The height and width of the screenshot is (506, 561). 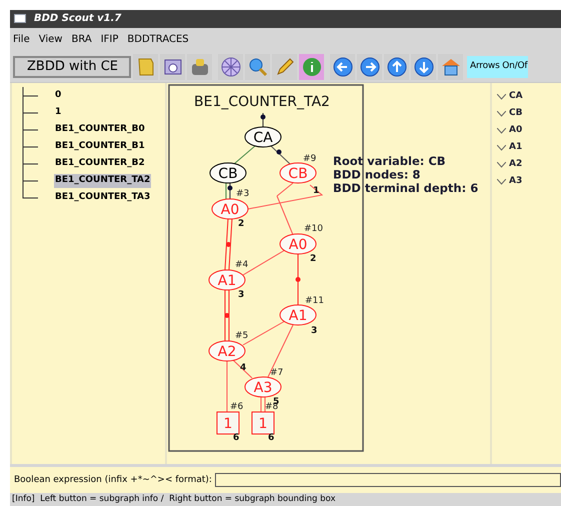 I want to click on tree-item: 1, so click(x=58, y=113).